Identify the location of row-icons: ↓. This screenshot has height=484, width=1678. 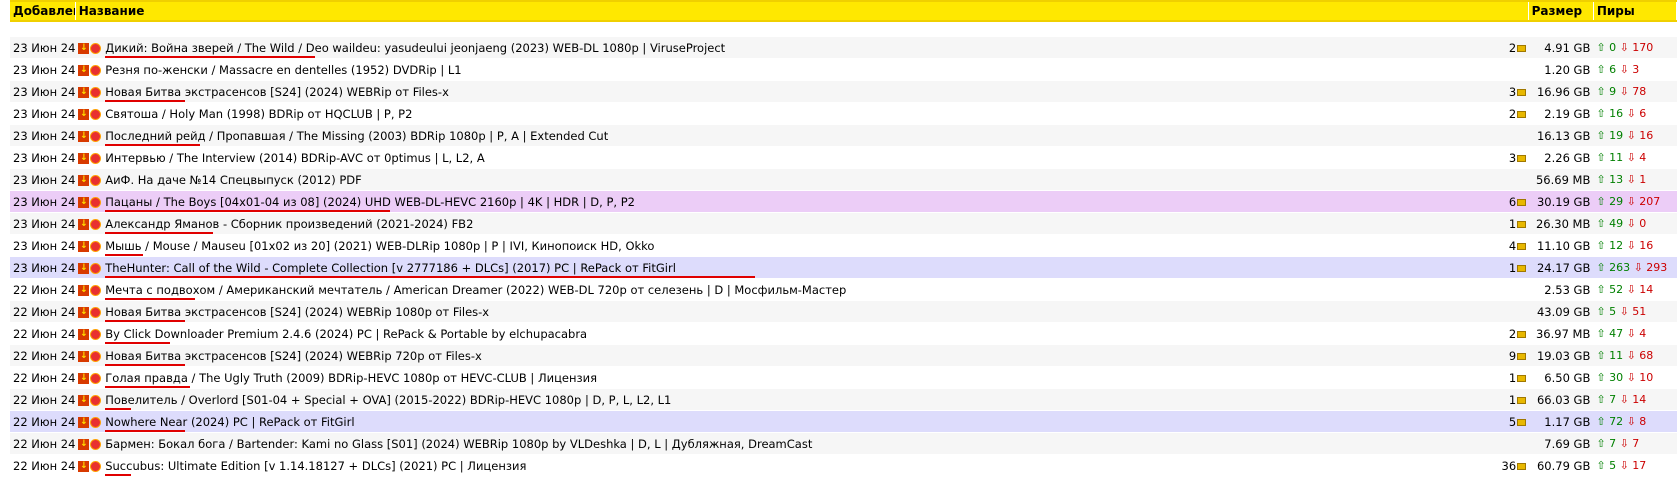
(90, 444).